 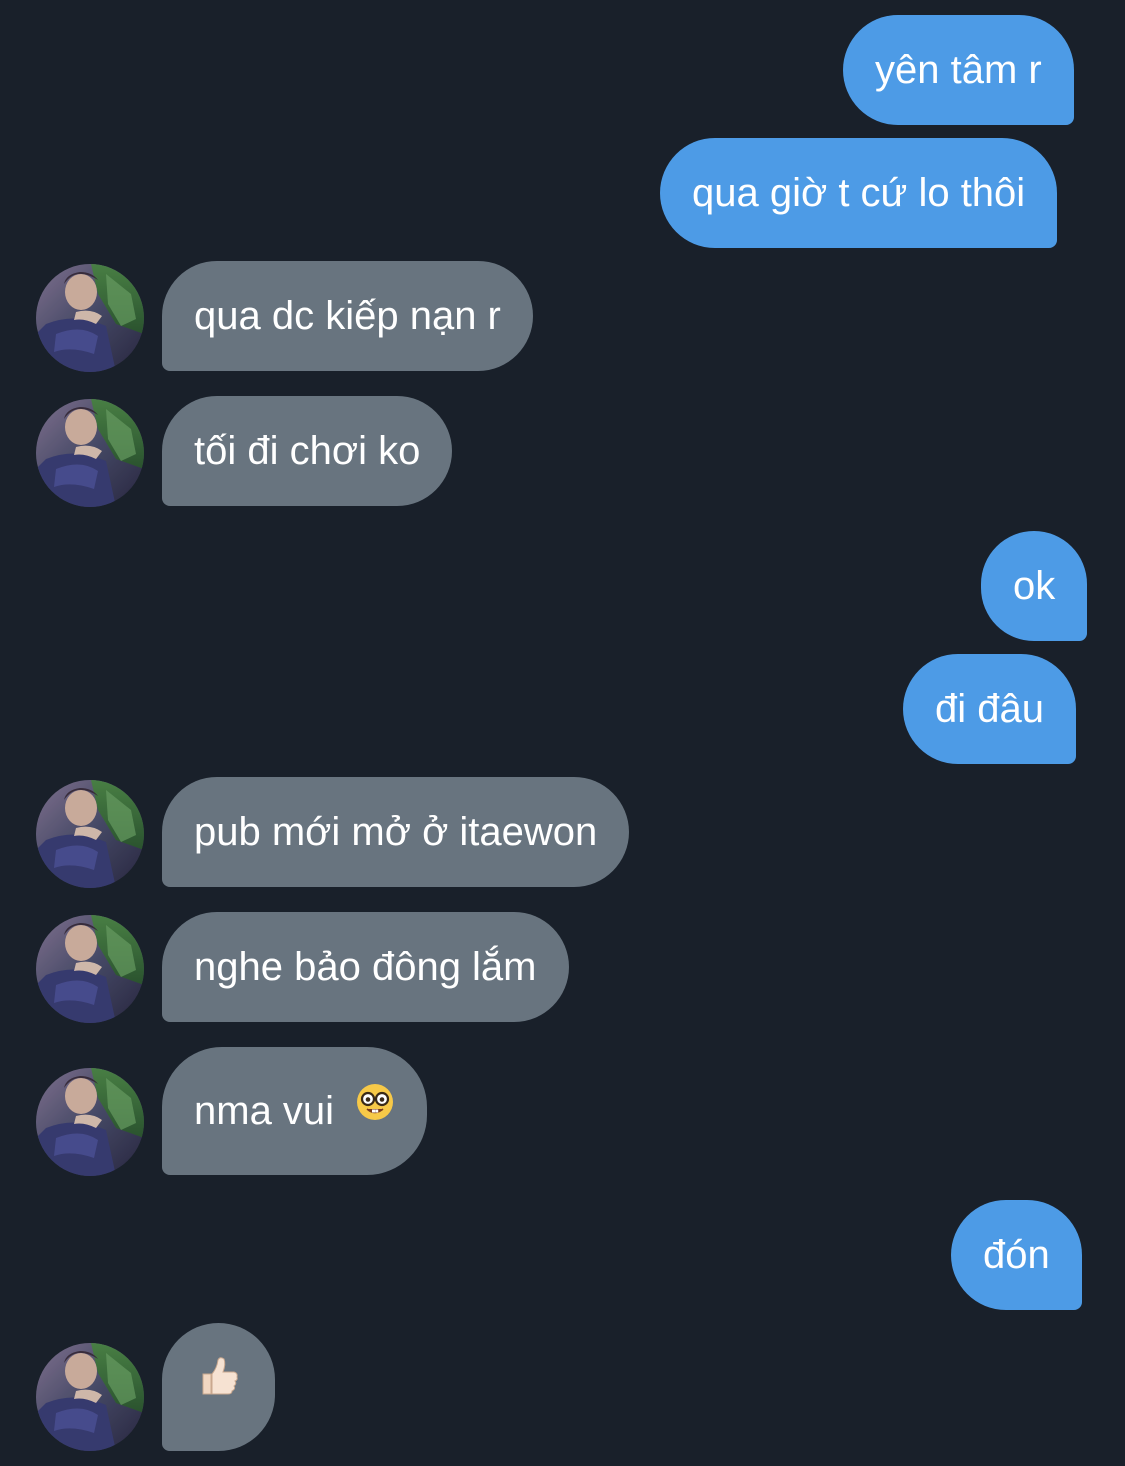 What do you see at coordinates (375, 1109) in the screenshot?
I see `nerd-face-icon` at bounding box center [375, 1109].